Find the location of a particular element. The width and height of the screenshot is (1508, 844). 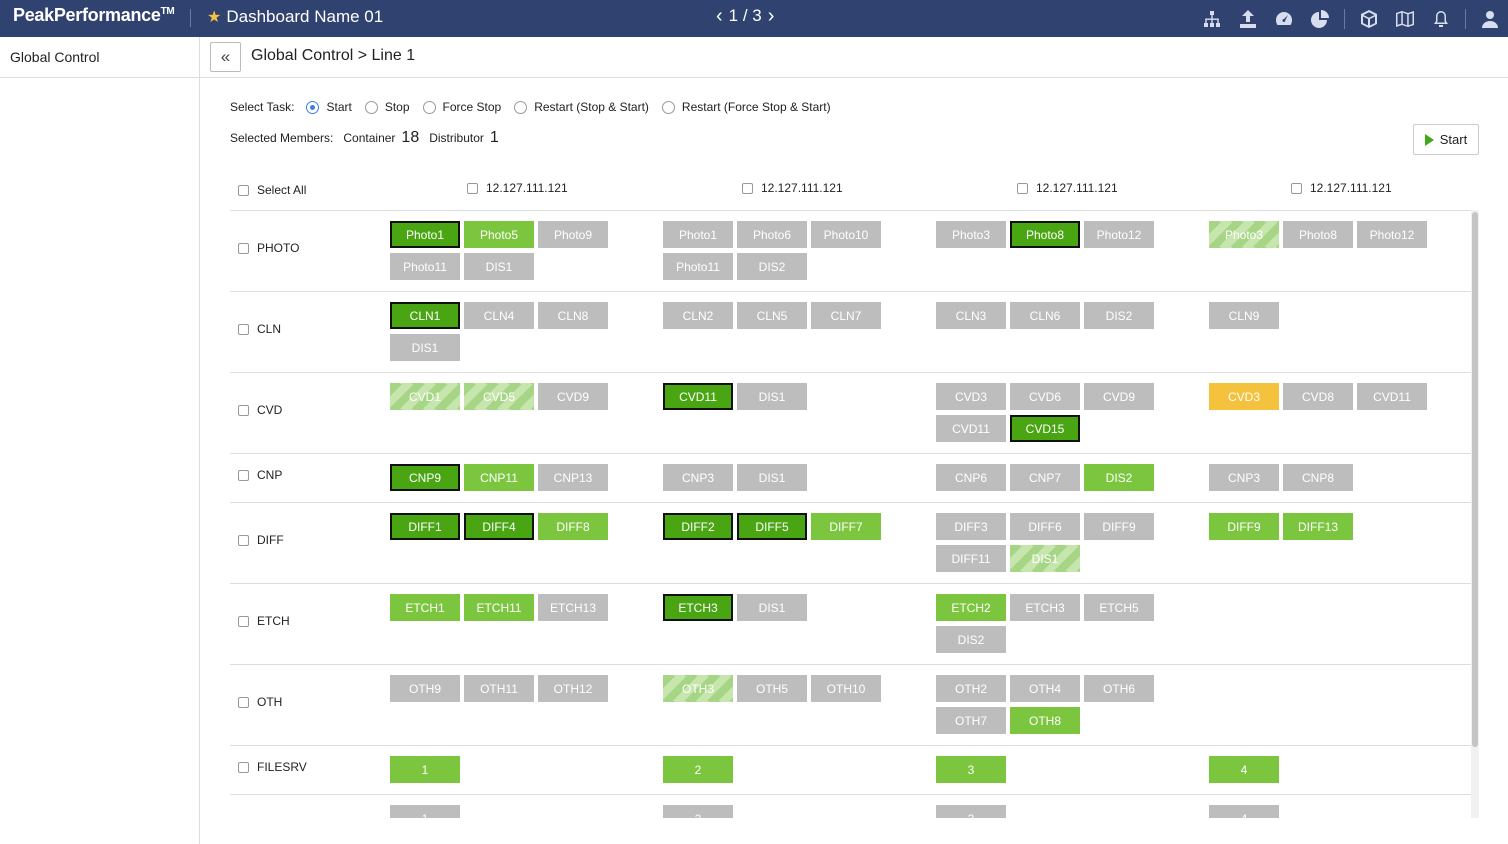

chevron-right-icon: › is located at coordinates (771, 16).